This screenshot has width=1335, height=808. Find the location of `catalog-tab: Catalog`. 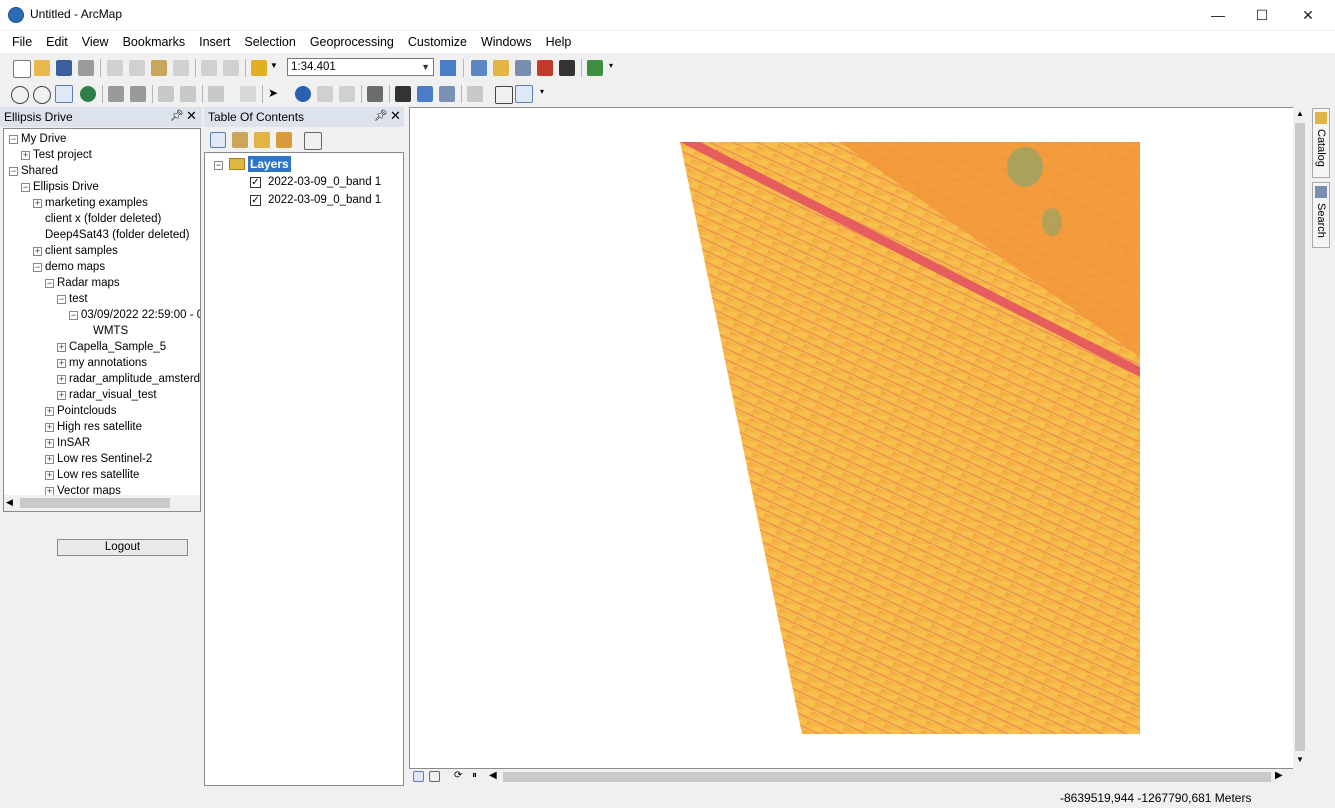

catalog-tab: Catalog is located at coordinates (1321, 143).